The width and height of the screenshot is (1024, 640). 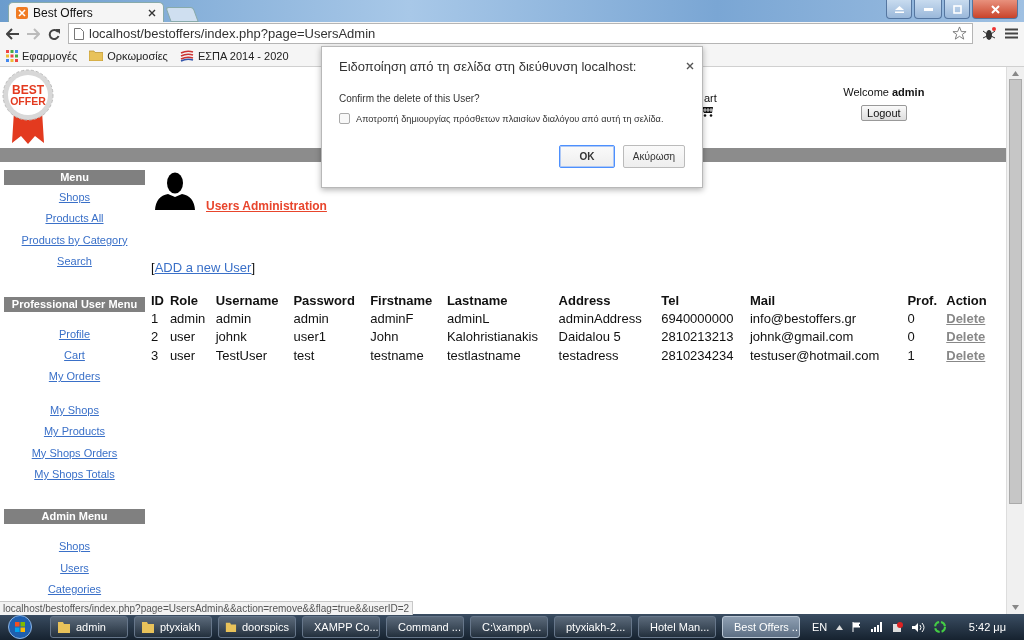 What do you see at coordinates (234, 55) in the screenshot?
I see `bookmark: ΕΣΠΑ 2014 - 2020` at bounding box center [234, 55].